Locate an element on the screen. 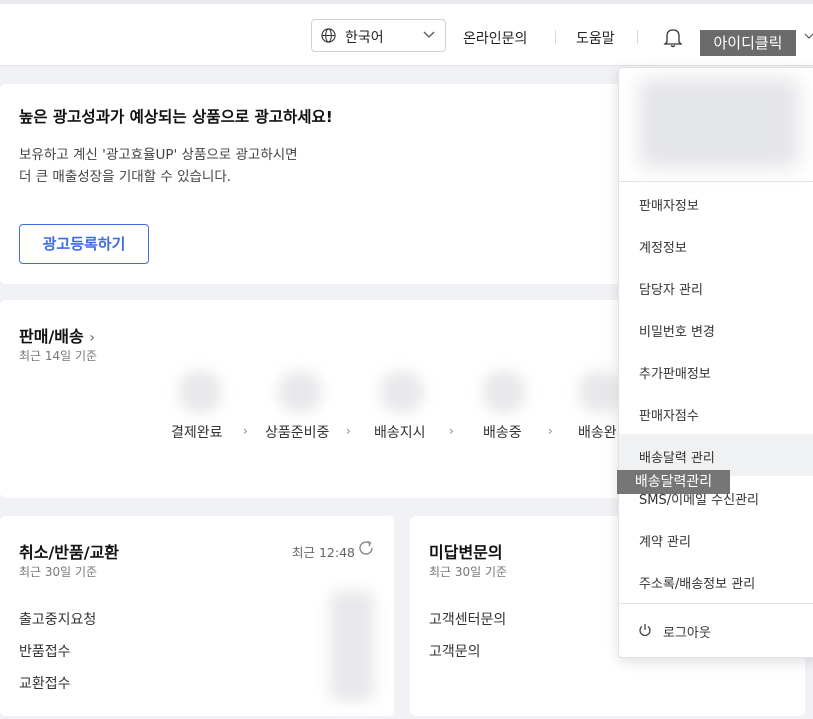 Image resolution: width=813 pixels, height=719 pixels. menu-item-account-info: 계정정보 is located at coordinates (663, 246).